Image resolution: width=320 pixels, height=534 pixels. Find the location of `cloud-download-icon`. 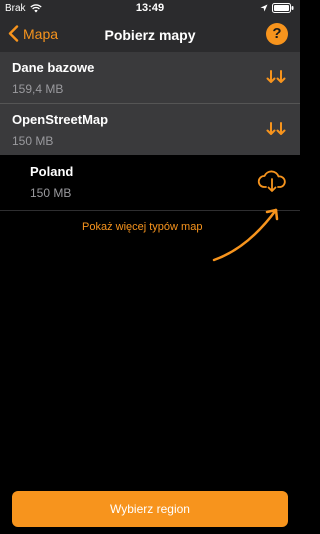

cloud-download-icon is located at coordinates (272, 182).